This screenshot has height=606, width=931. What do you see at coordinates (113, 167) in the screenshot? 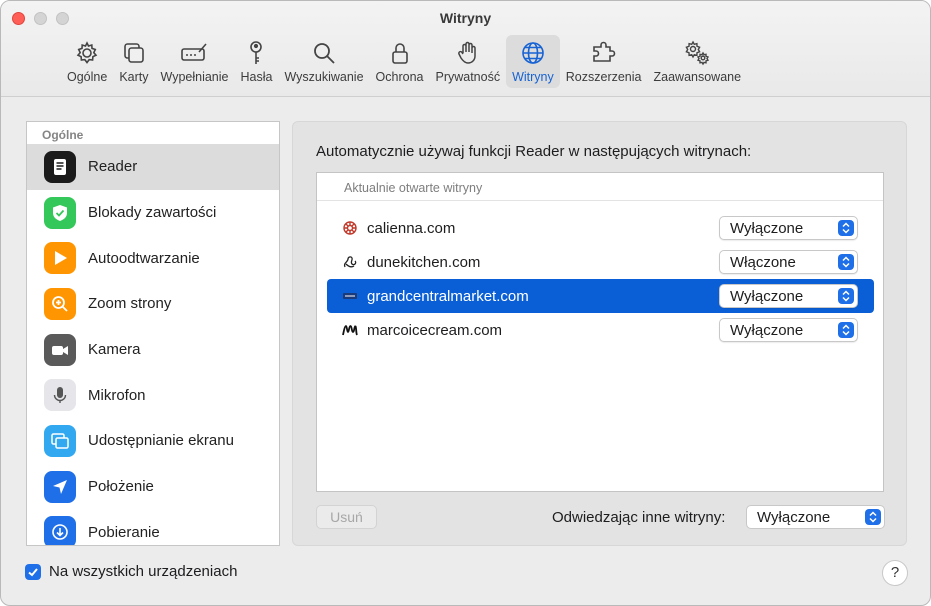
I see `sidebar-item-label: Reader` at bounding box center [113, 167].